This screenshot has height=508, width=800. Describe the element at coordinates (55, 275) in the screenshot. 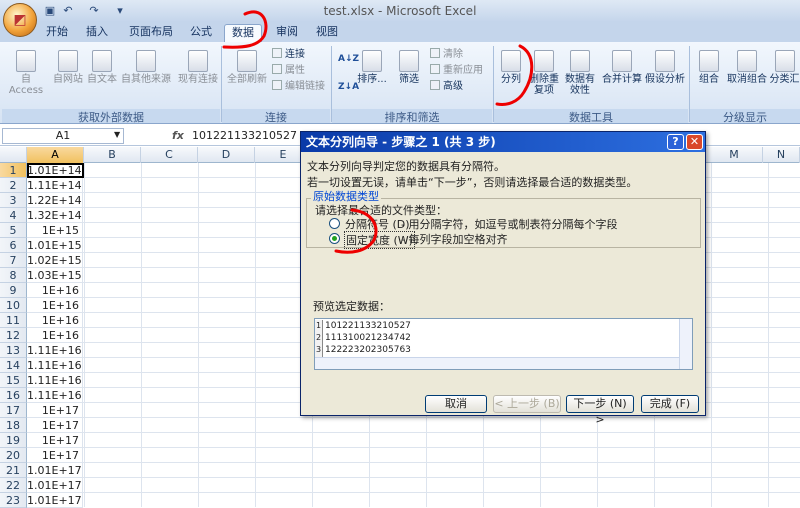

I see `cell-a: 1.03E+15` at that location.